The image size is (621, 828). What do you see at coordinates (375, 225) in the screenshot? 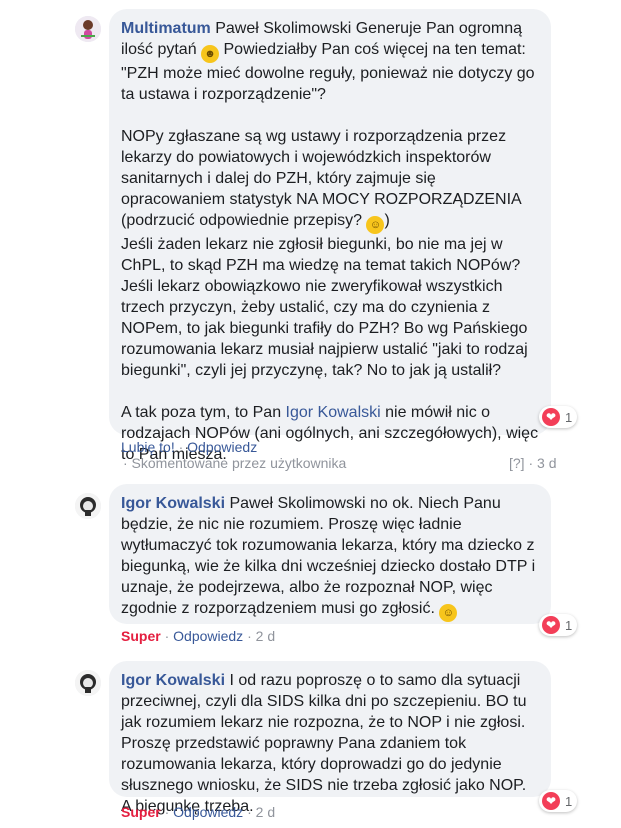
I see `laughing-emoji-icon: ☺` at bounding box center [375, 225].